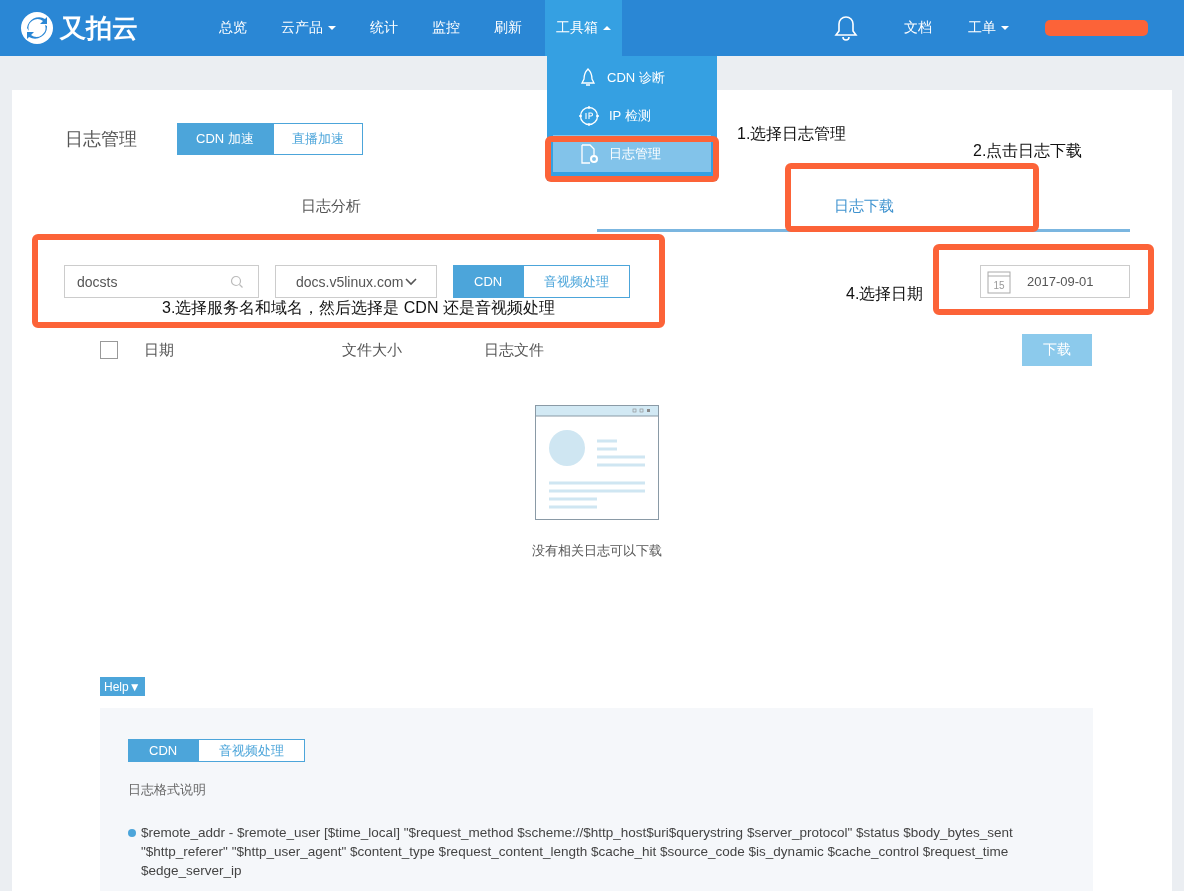 Image resolution: width=1184 pixels, height=891 pixels. Describe the element at coordinates (577, 281) in the screenshot. I see `mode-toggle-button: 音视频处理` at that location.